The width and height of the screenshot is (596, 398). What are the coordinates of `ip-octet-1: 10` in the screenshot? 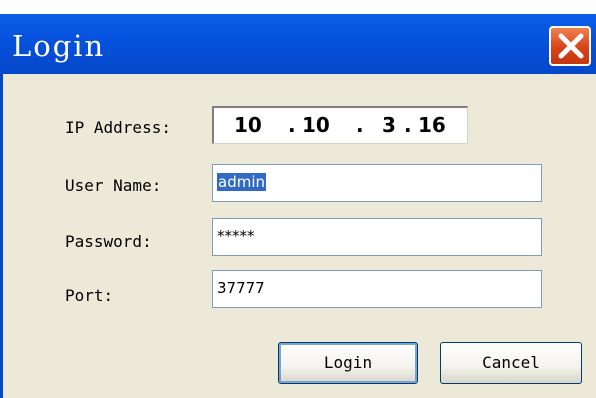 It's located at (248, 125).